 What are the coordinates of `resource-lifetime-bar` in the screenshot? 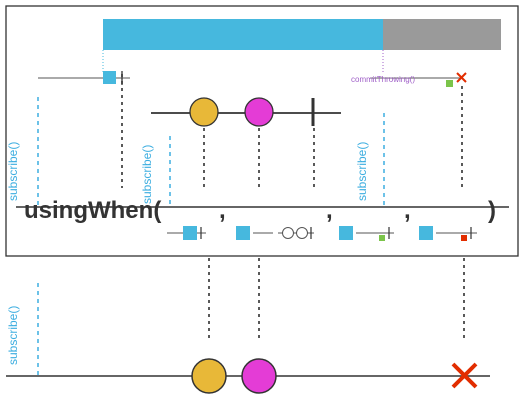 It's located at (243, 34).